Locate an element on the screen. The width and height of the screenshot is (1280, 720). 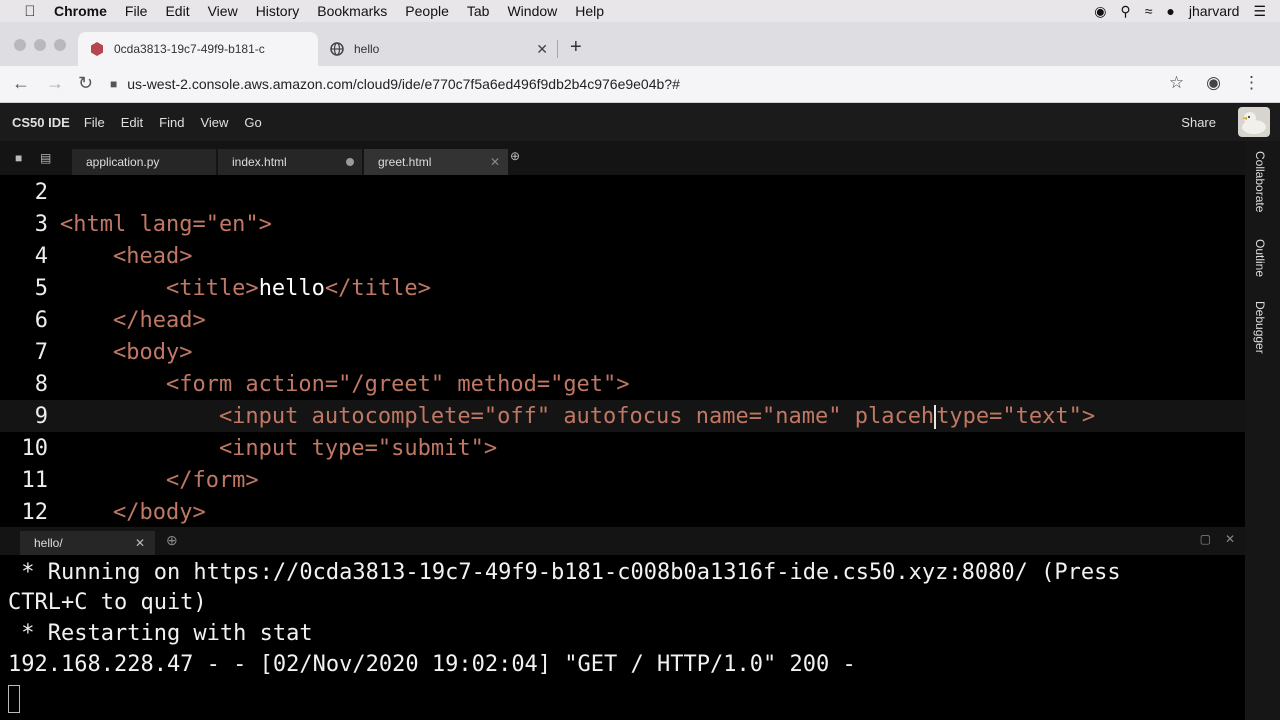
browser-tab-ide: 0cda3813-19c7-49f9-b181-c is located at coordinates (198, 49).